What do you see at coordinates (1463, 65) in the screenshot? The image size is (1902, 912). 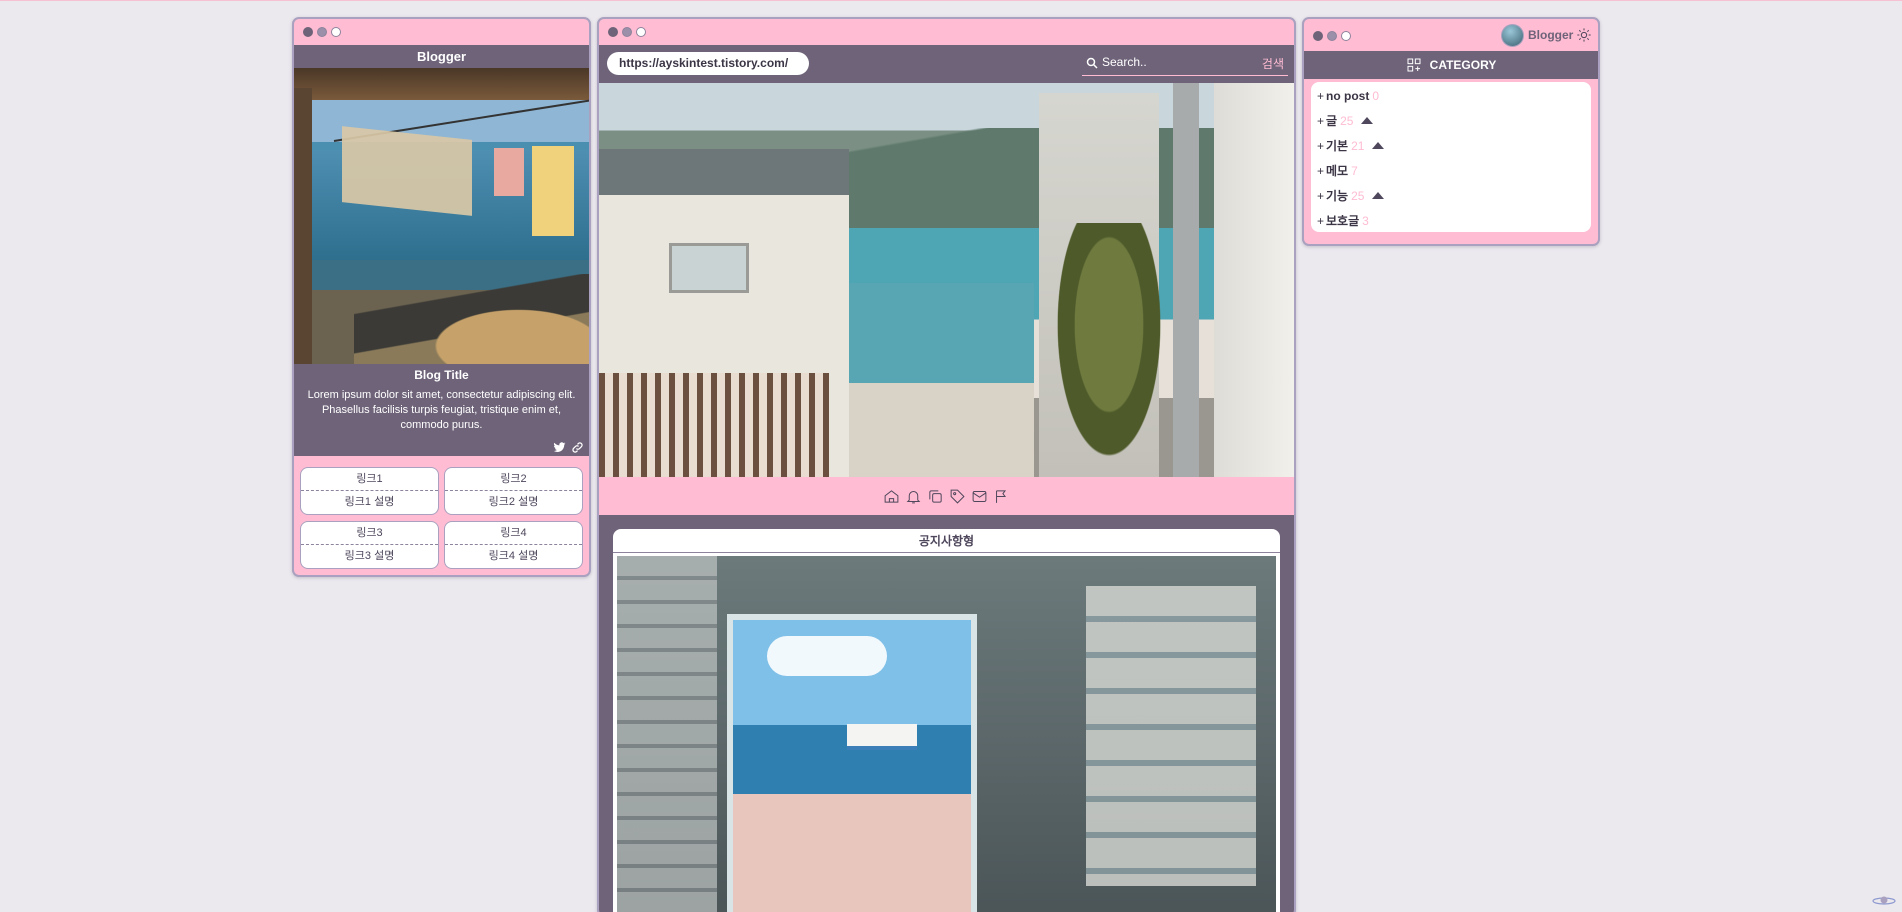 I see `category-header-label: CATEGORY` at bounding box center [1463, 65].